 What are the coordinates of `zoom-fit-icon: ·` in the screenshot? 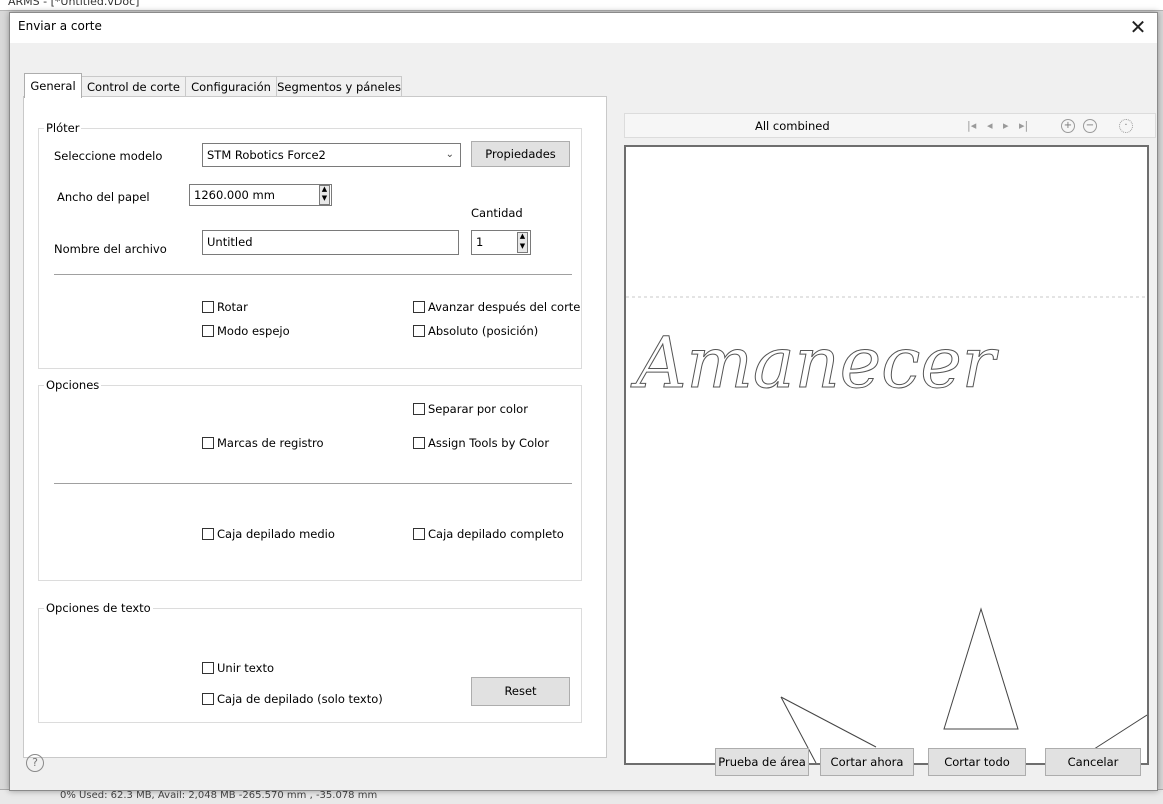 It's located at (1126, 126).